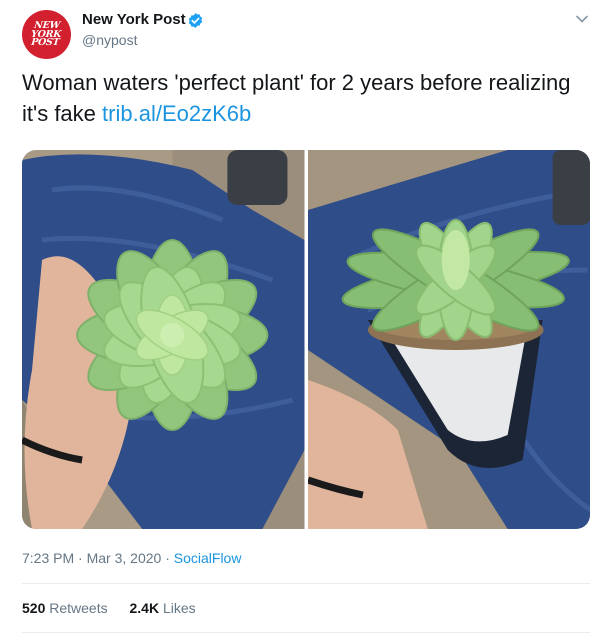 The image size is (612, 641). I want to click on likes-stat: 2.4K Likes, so click(163, 608).